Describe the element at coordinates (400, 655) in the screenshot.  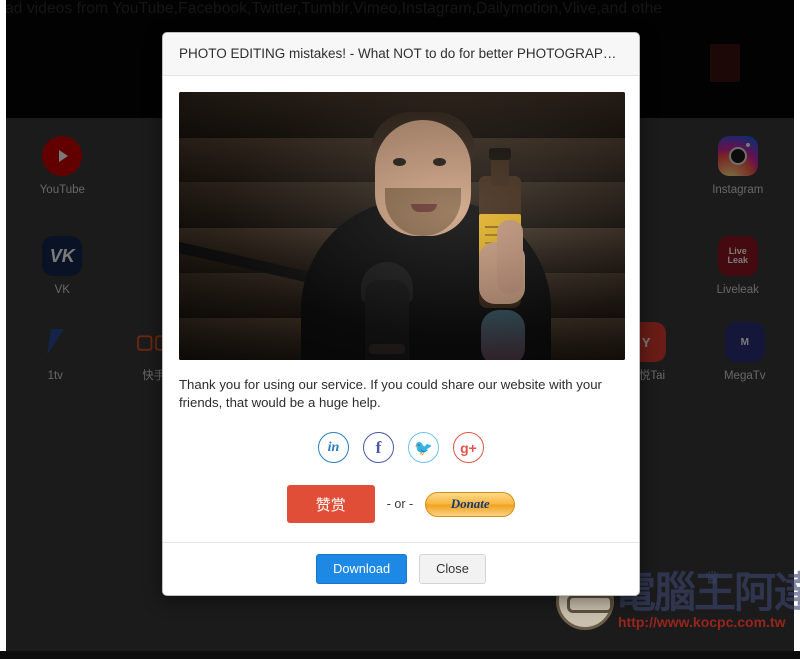
I see `page-bottom-strip` at that location.